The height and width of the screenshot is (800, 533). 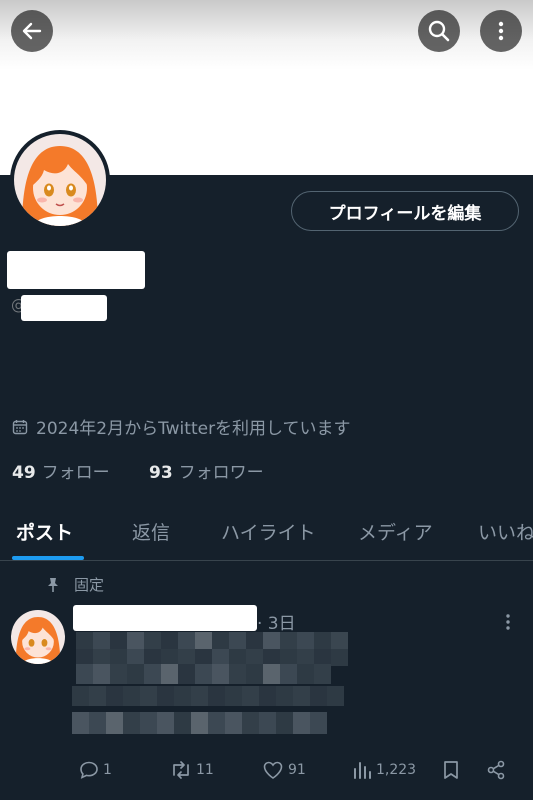 What do you see at coordinates (193, 429) in the screenshot?
I see `joined-text: 2024年2月からTwitterを利用しています` at bounding box center [193, 429].